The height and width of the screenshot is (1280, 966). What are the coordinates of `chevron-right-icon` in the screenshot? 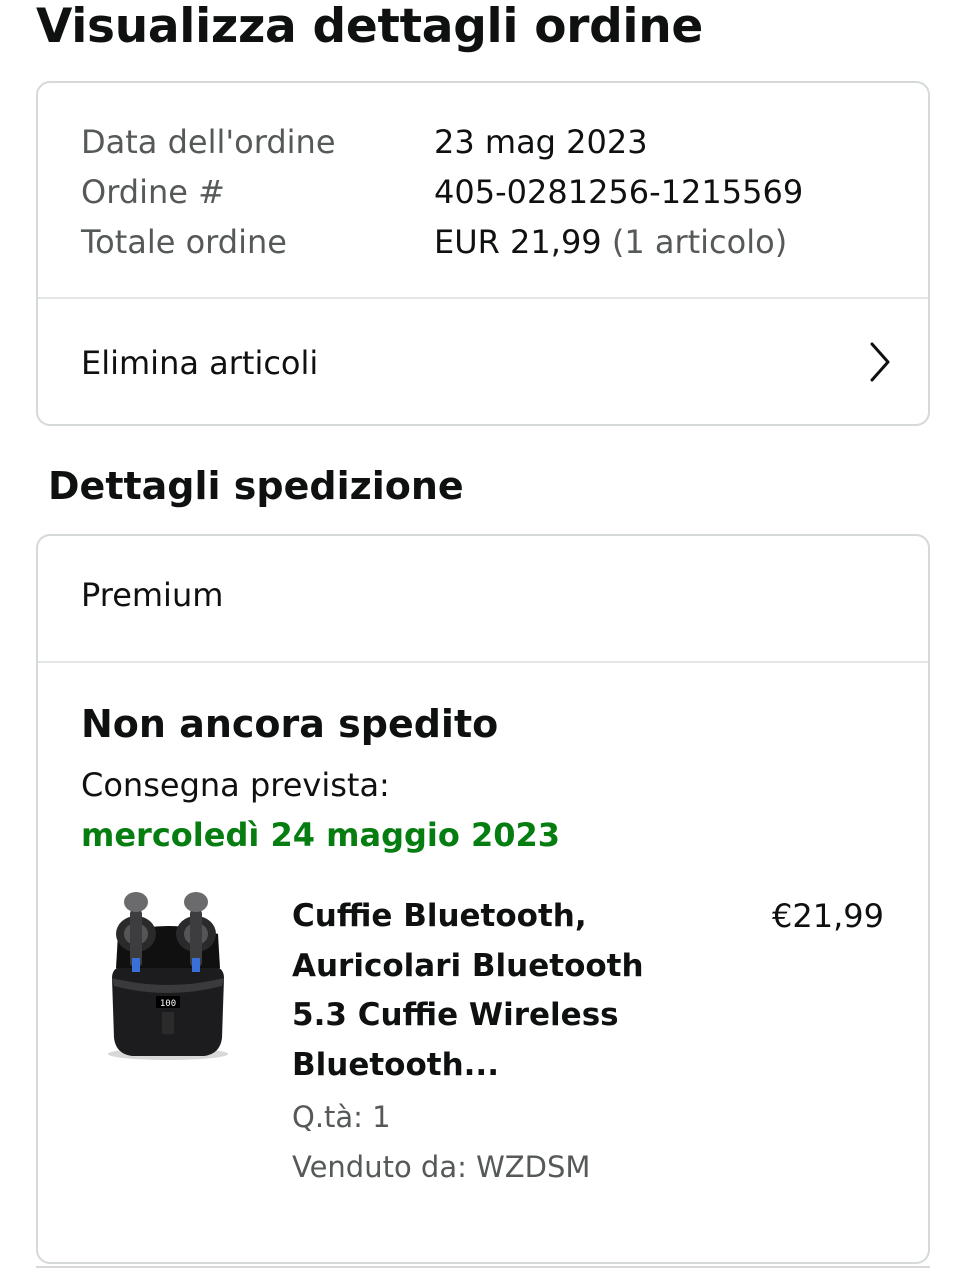 It's located at (880, 362).